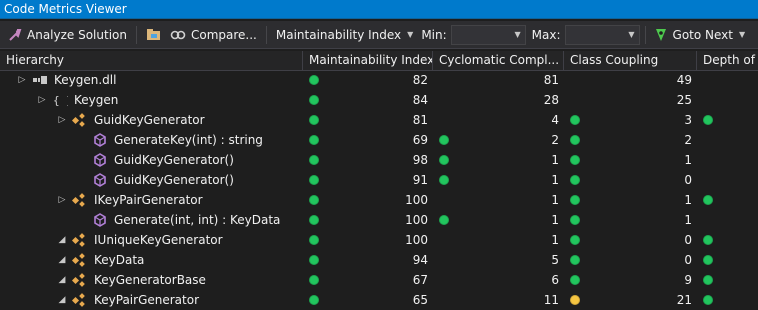 The width and height of the screenshot is (758, 310). I want to click on cyclomatic-complexity-cell: 5, so click(498, 260).